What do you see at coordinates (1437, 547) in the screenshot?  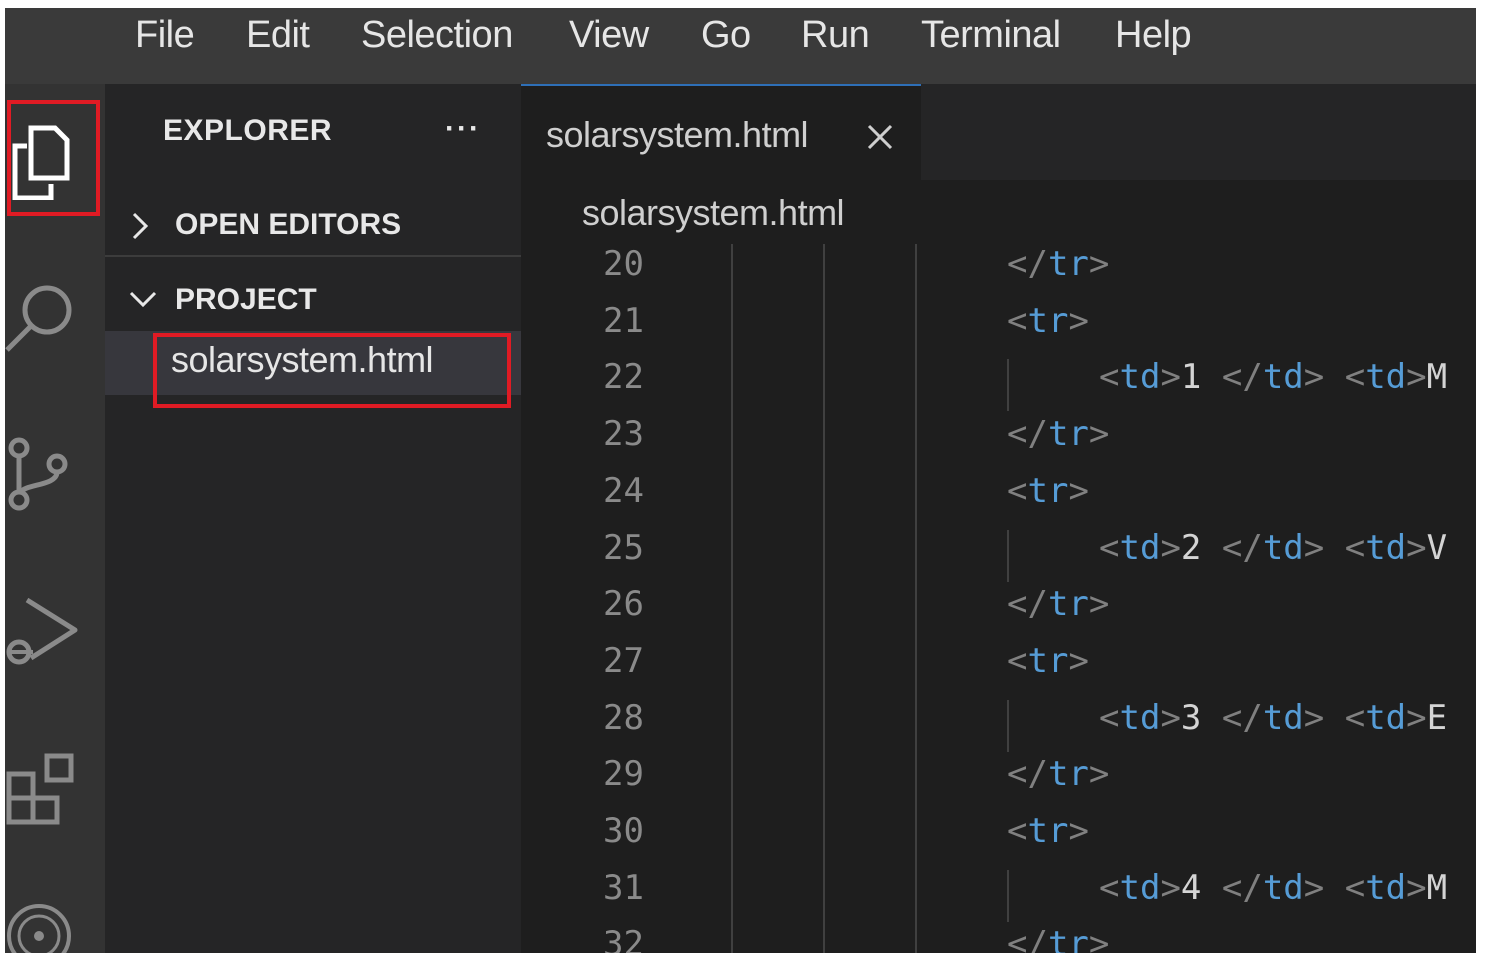 I see `text-token: V` at bounding box center [1437, 547].